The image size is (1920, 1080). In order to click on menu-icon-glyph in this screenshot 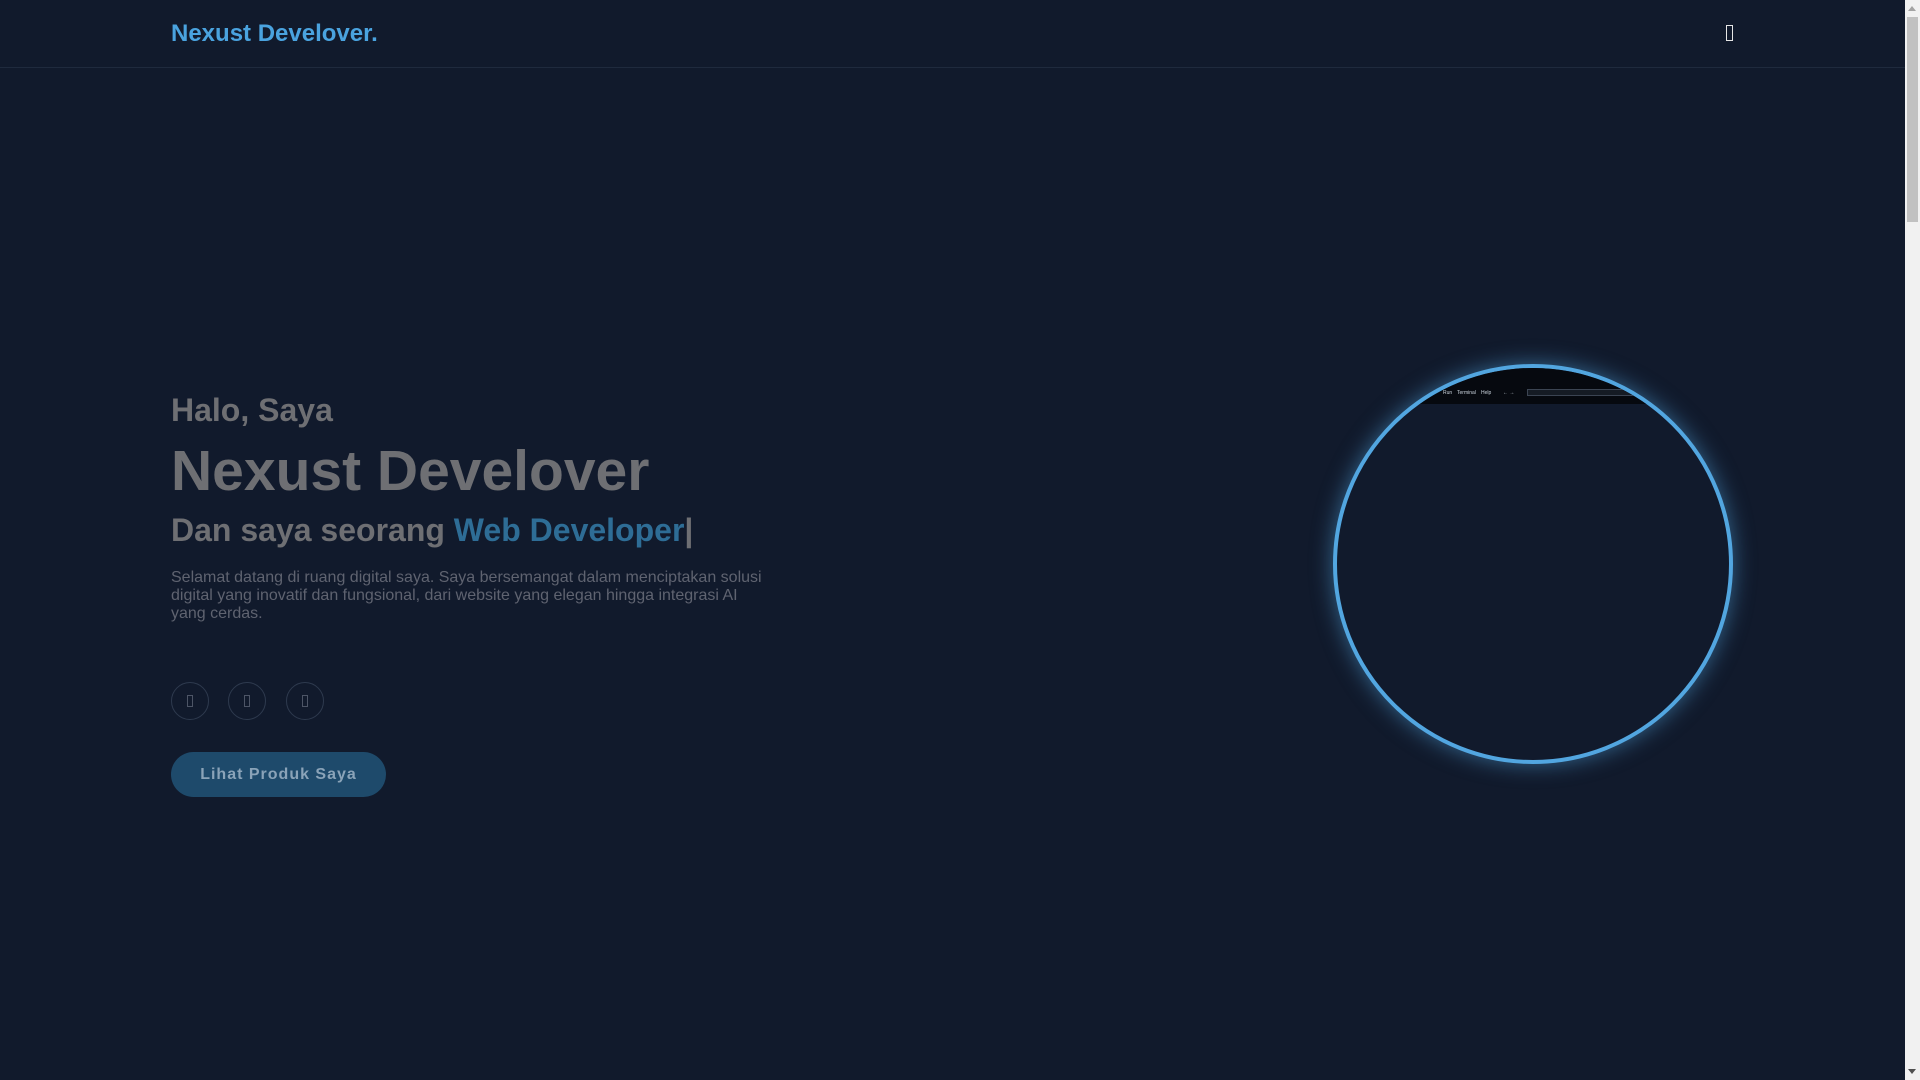, I will do `click(1729, 33)`.